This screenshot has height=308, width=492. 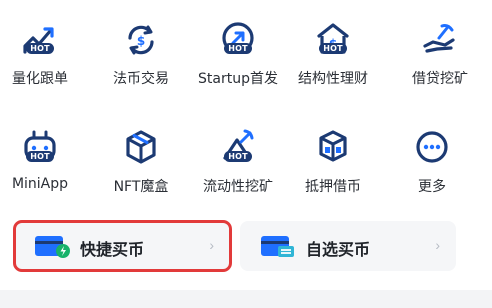 I want to click on launch-arrow-icon, so click(x=238, y=40).